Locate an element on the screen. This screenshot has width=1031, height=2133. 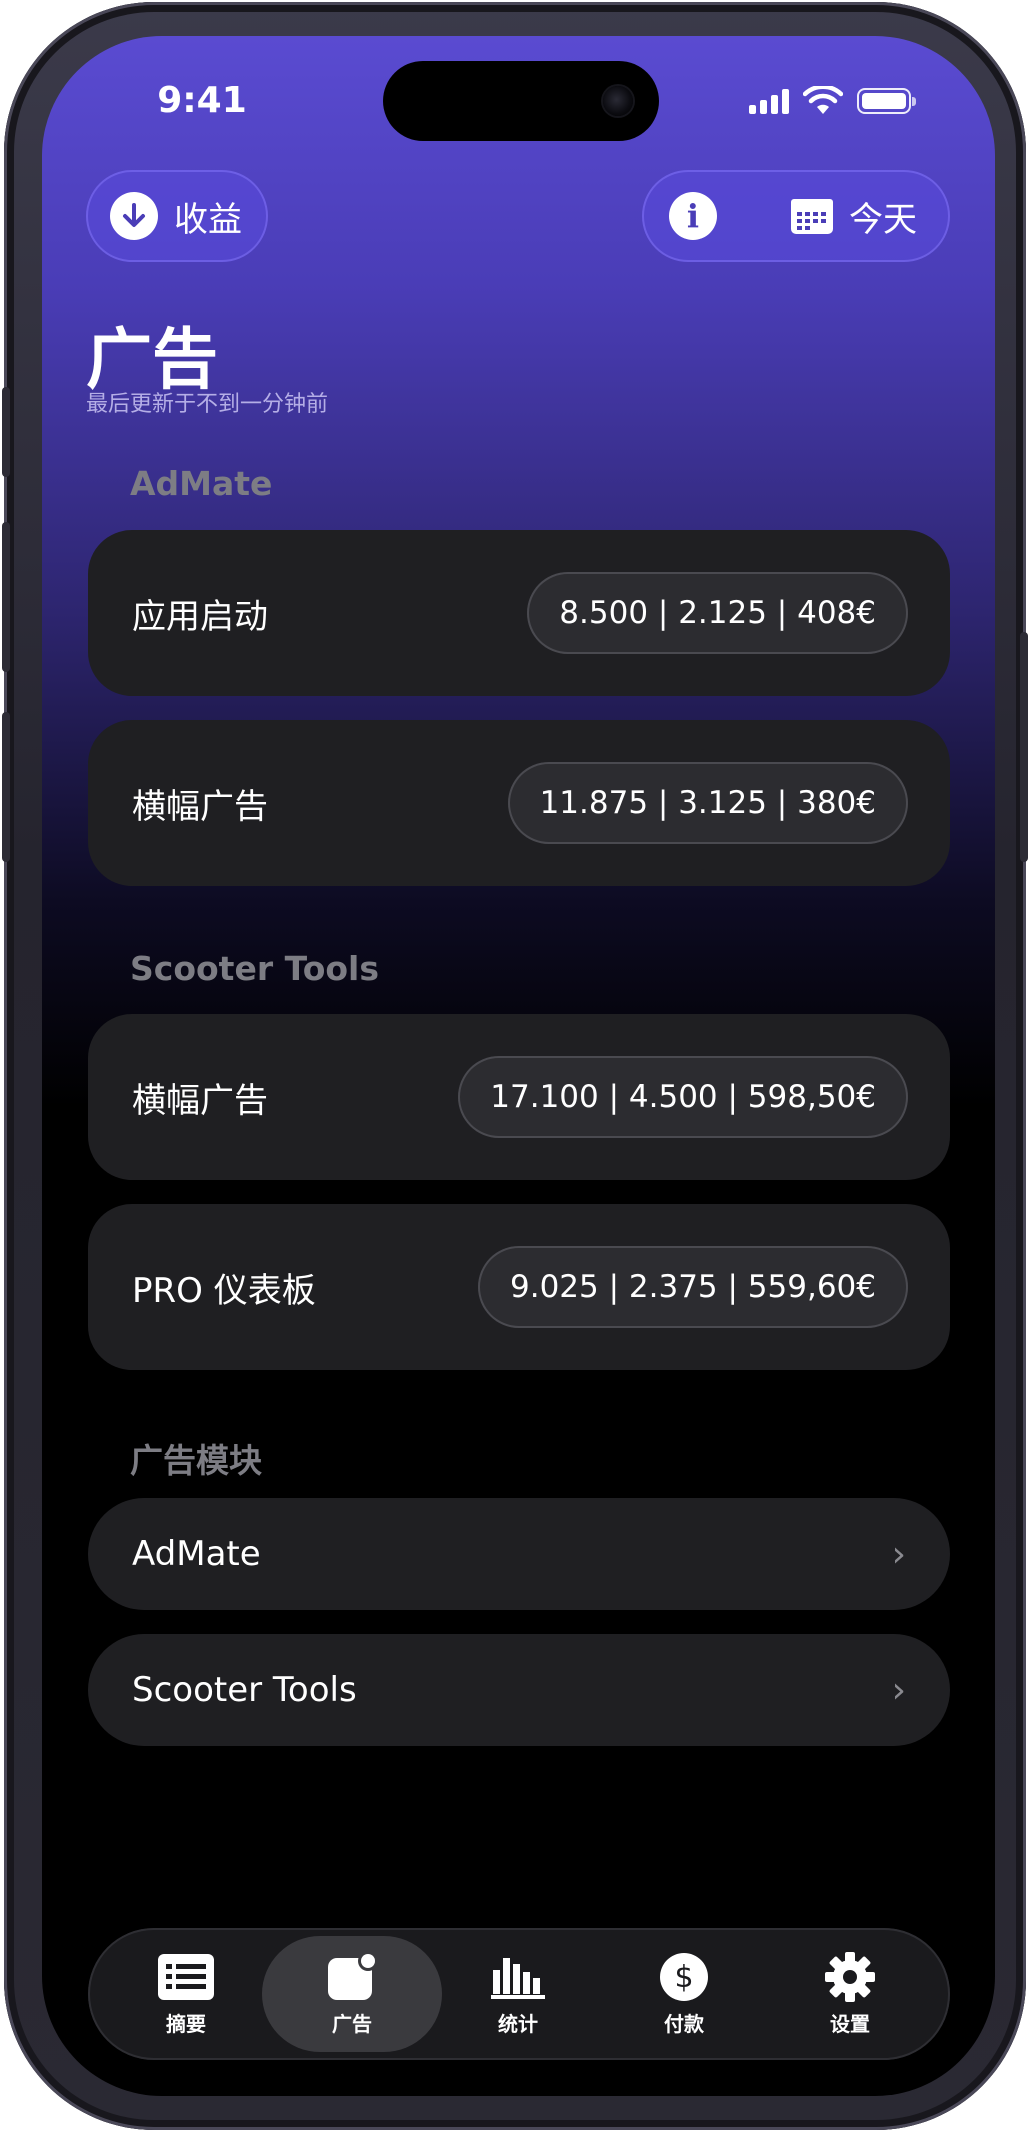
dynamic-island is located at coordinates (521, 101).